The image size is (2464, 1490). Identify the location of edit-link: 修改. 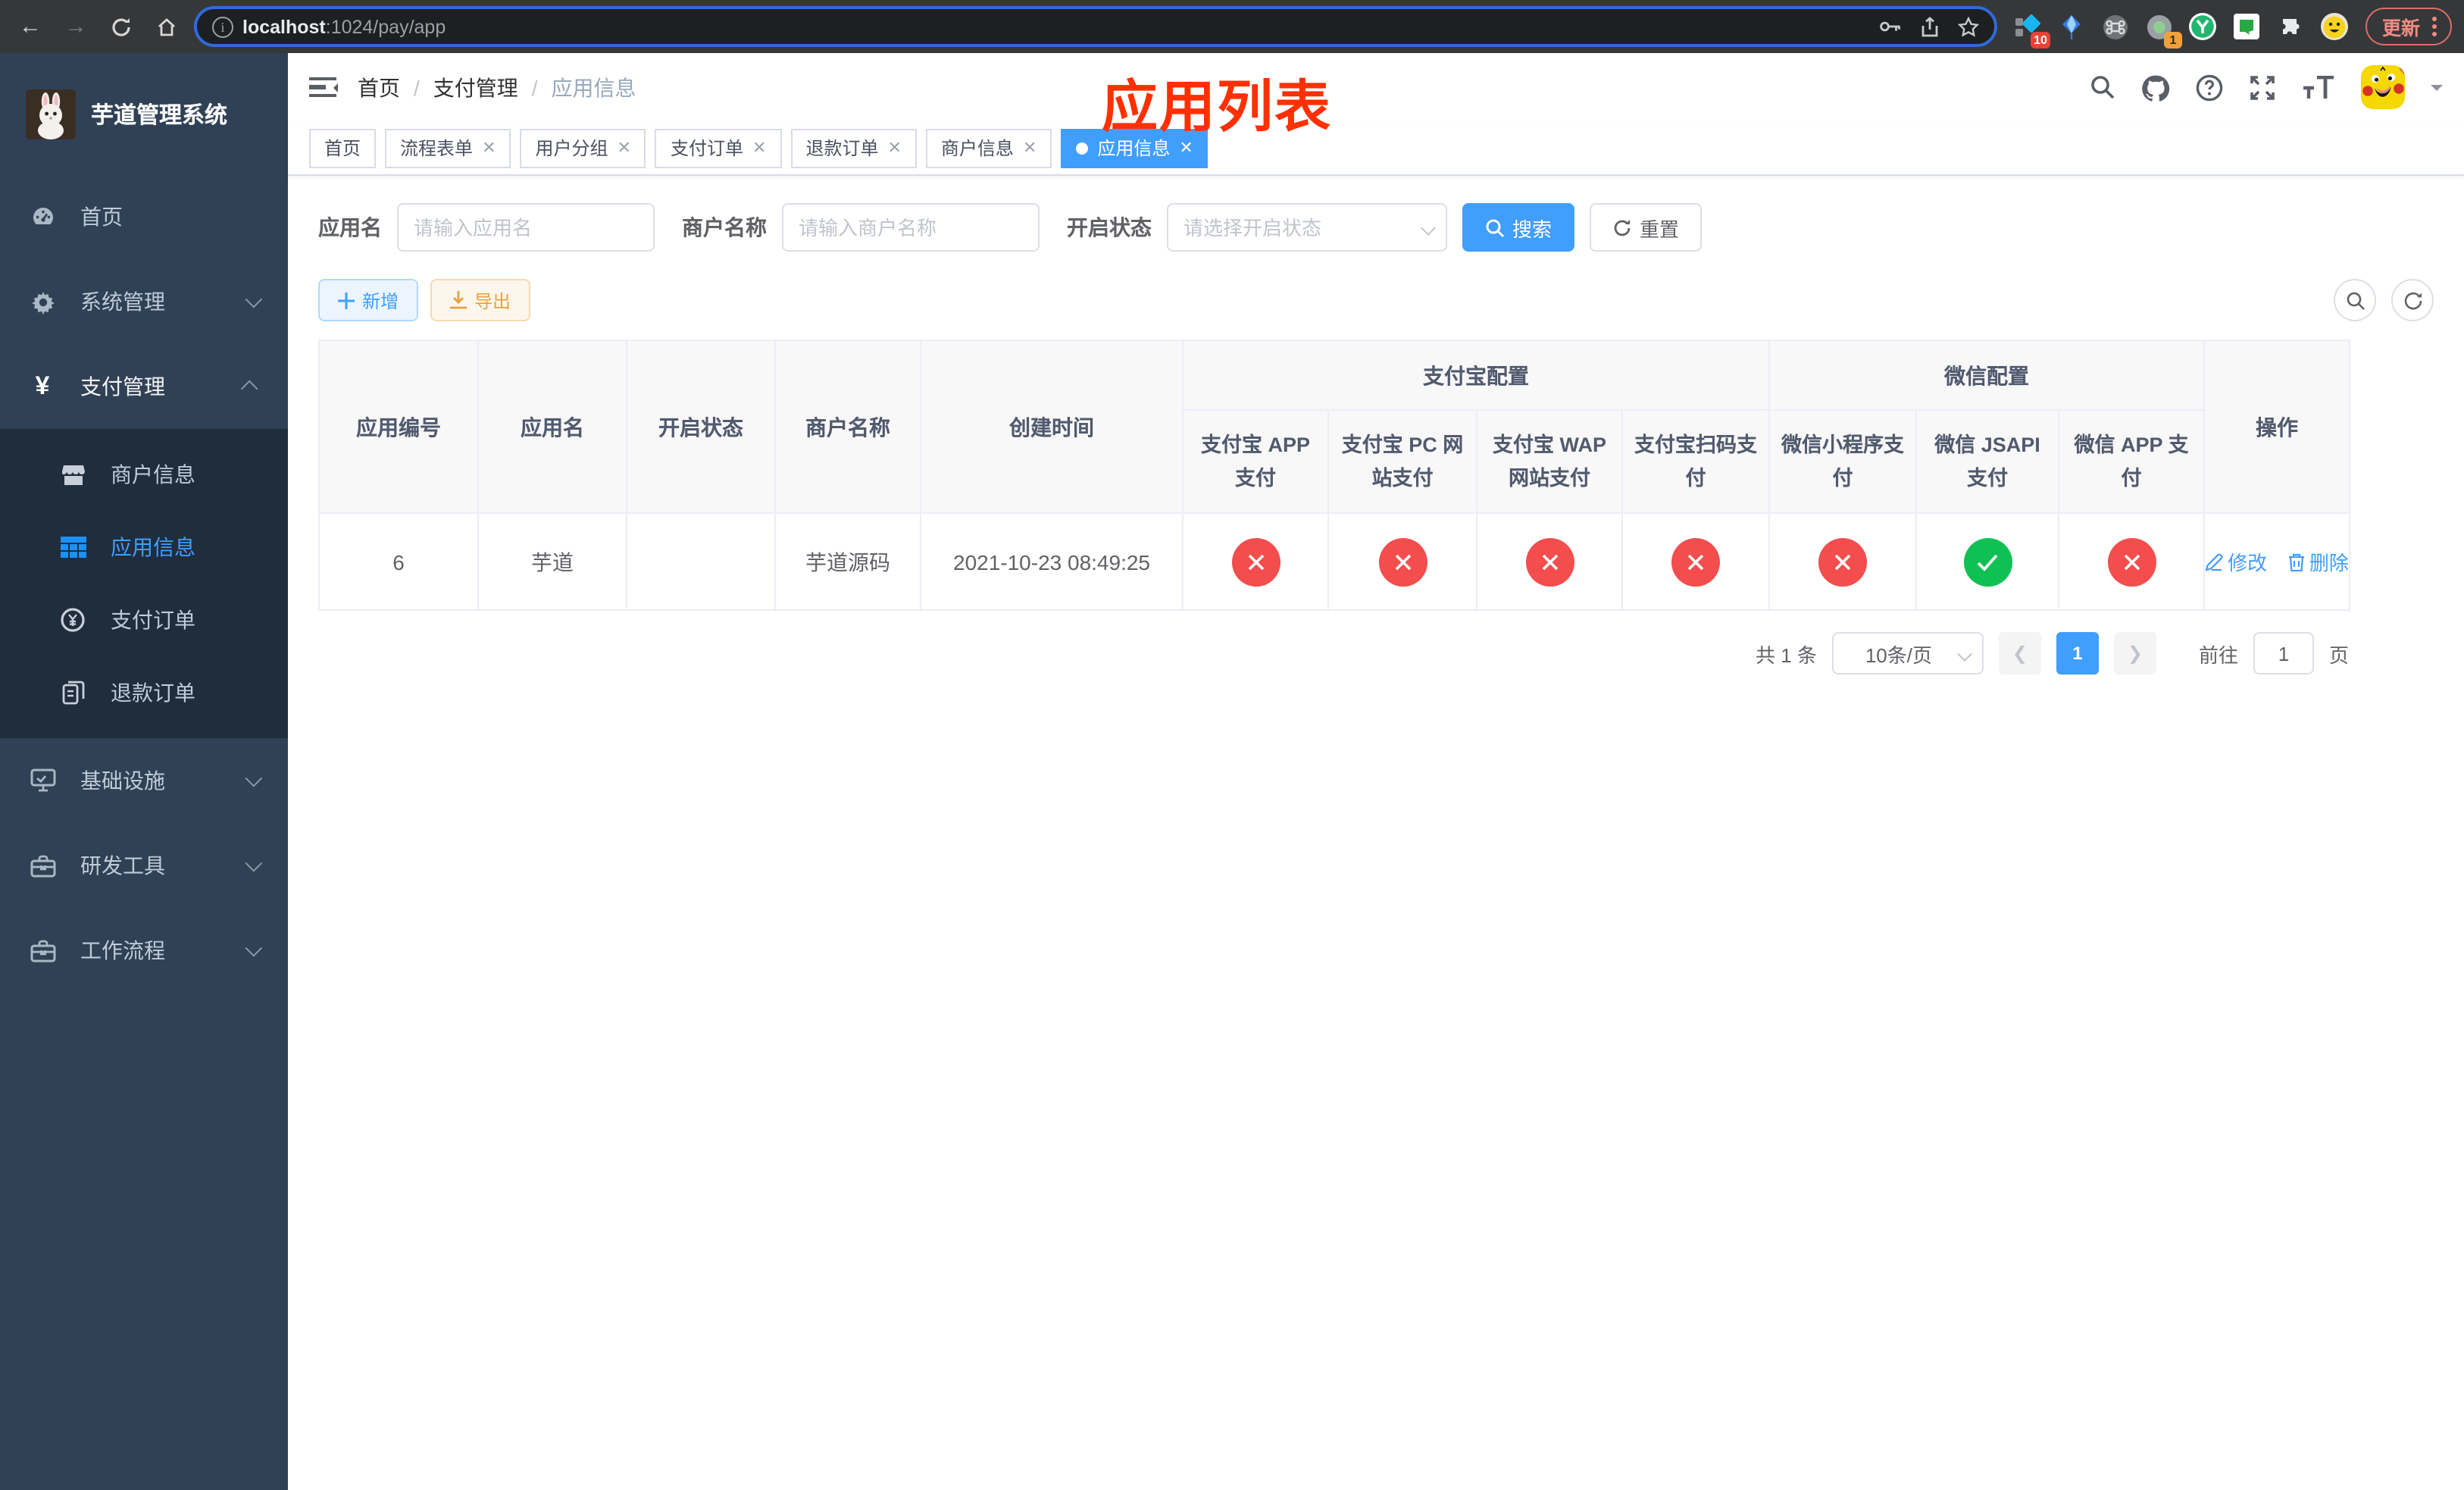
(2236, 562).